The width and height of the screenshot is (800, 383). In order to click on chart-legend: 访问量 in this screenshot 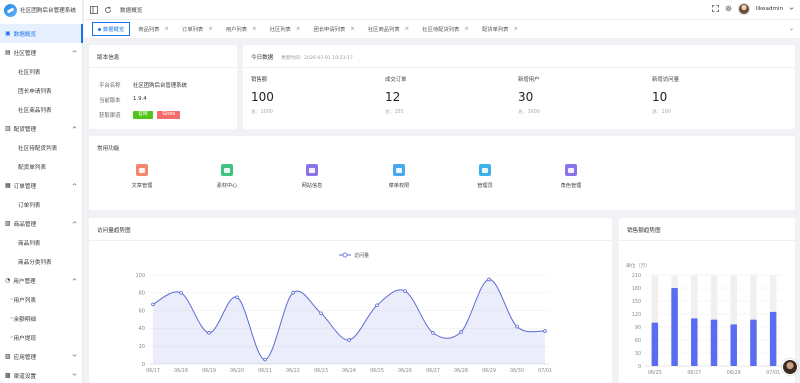, I will do `click(354, 255)`.